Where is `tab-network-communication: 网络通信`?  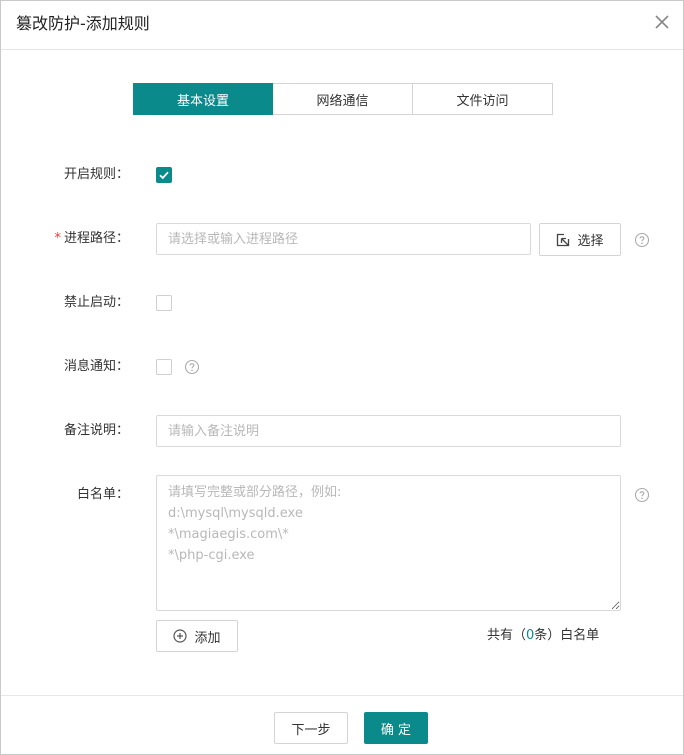 tab-network-communication: 网络通信 is located at coordinates (343, 99).